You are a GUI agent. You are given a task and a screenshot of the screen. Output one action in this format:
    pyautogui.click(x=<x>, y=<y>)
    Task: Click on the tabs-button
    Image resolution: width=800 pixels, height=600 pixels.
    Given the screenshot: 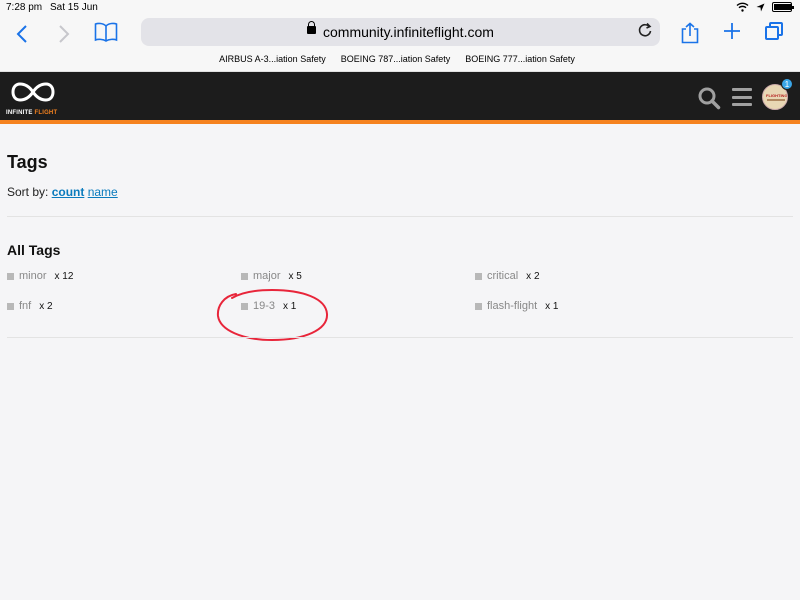 What is the action you would take?
    pyautogui.click(x=774, y=31)
    